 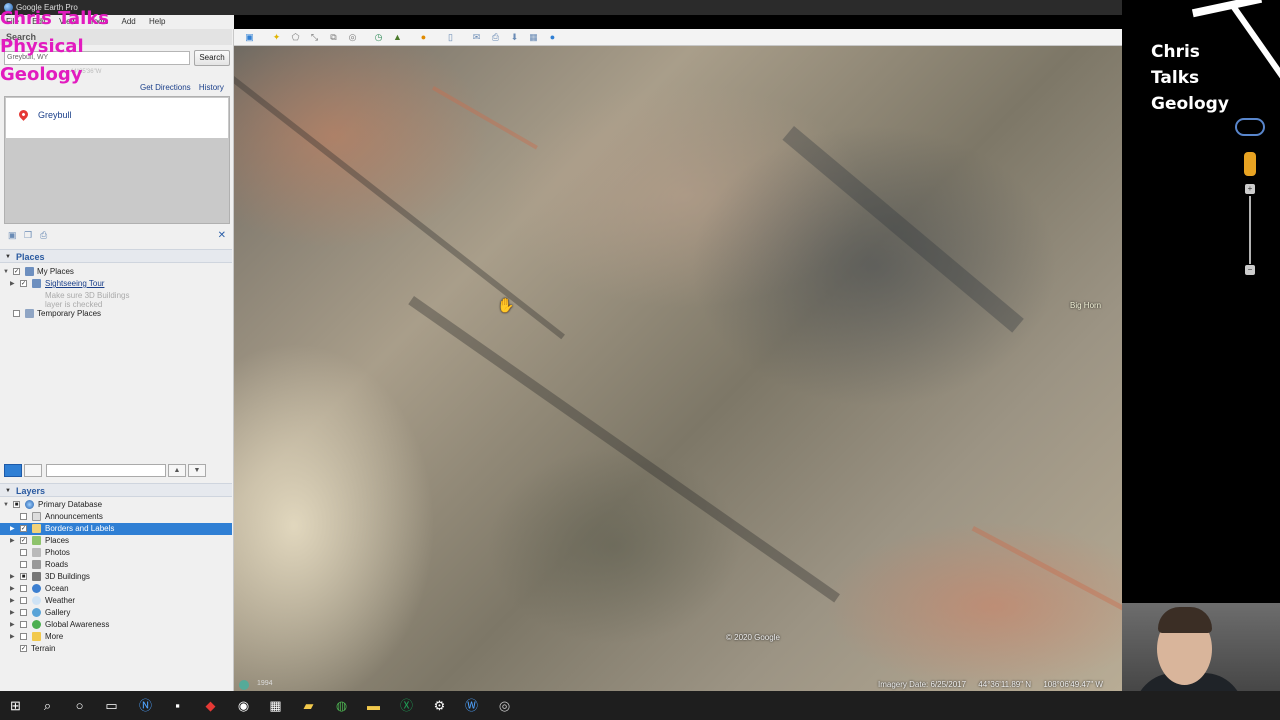 I want to click on app-n-icon: Ⓝ, so click(x=145, y=705).